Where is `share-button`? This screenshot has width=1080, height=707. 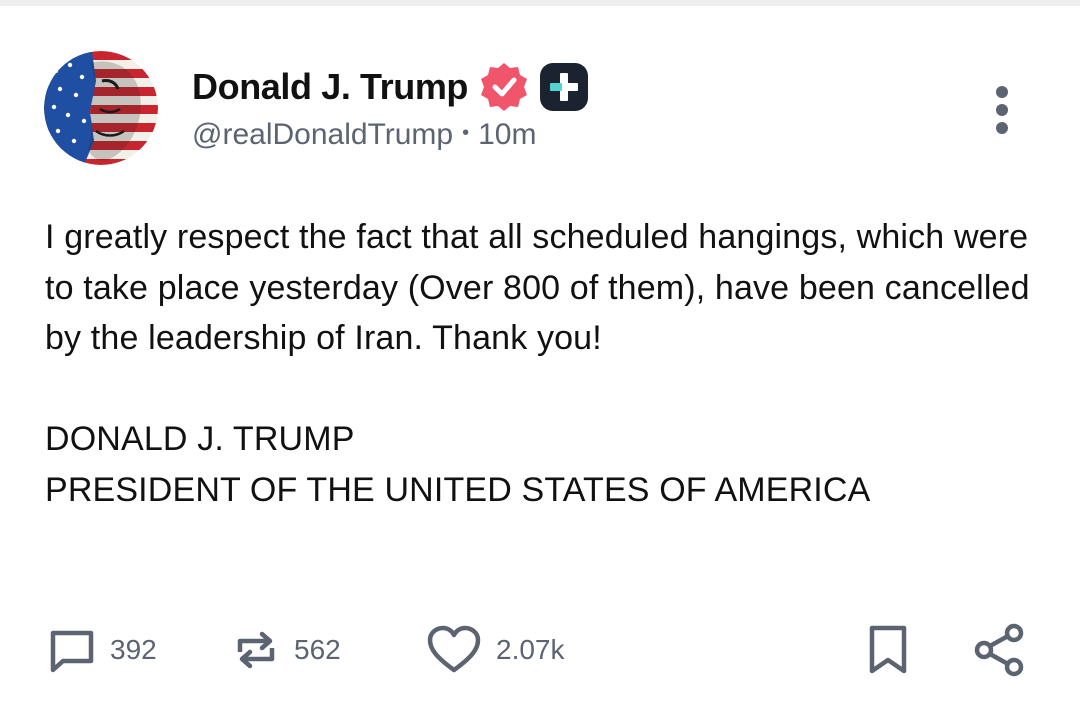
share-button is located at coordinates (1000, 650).